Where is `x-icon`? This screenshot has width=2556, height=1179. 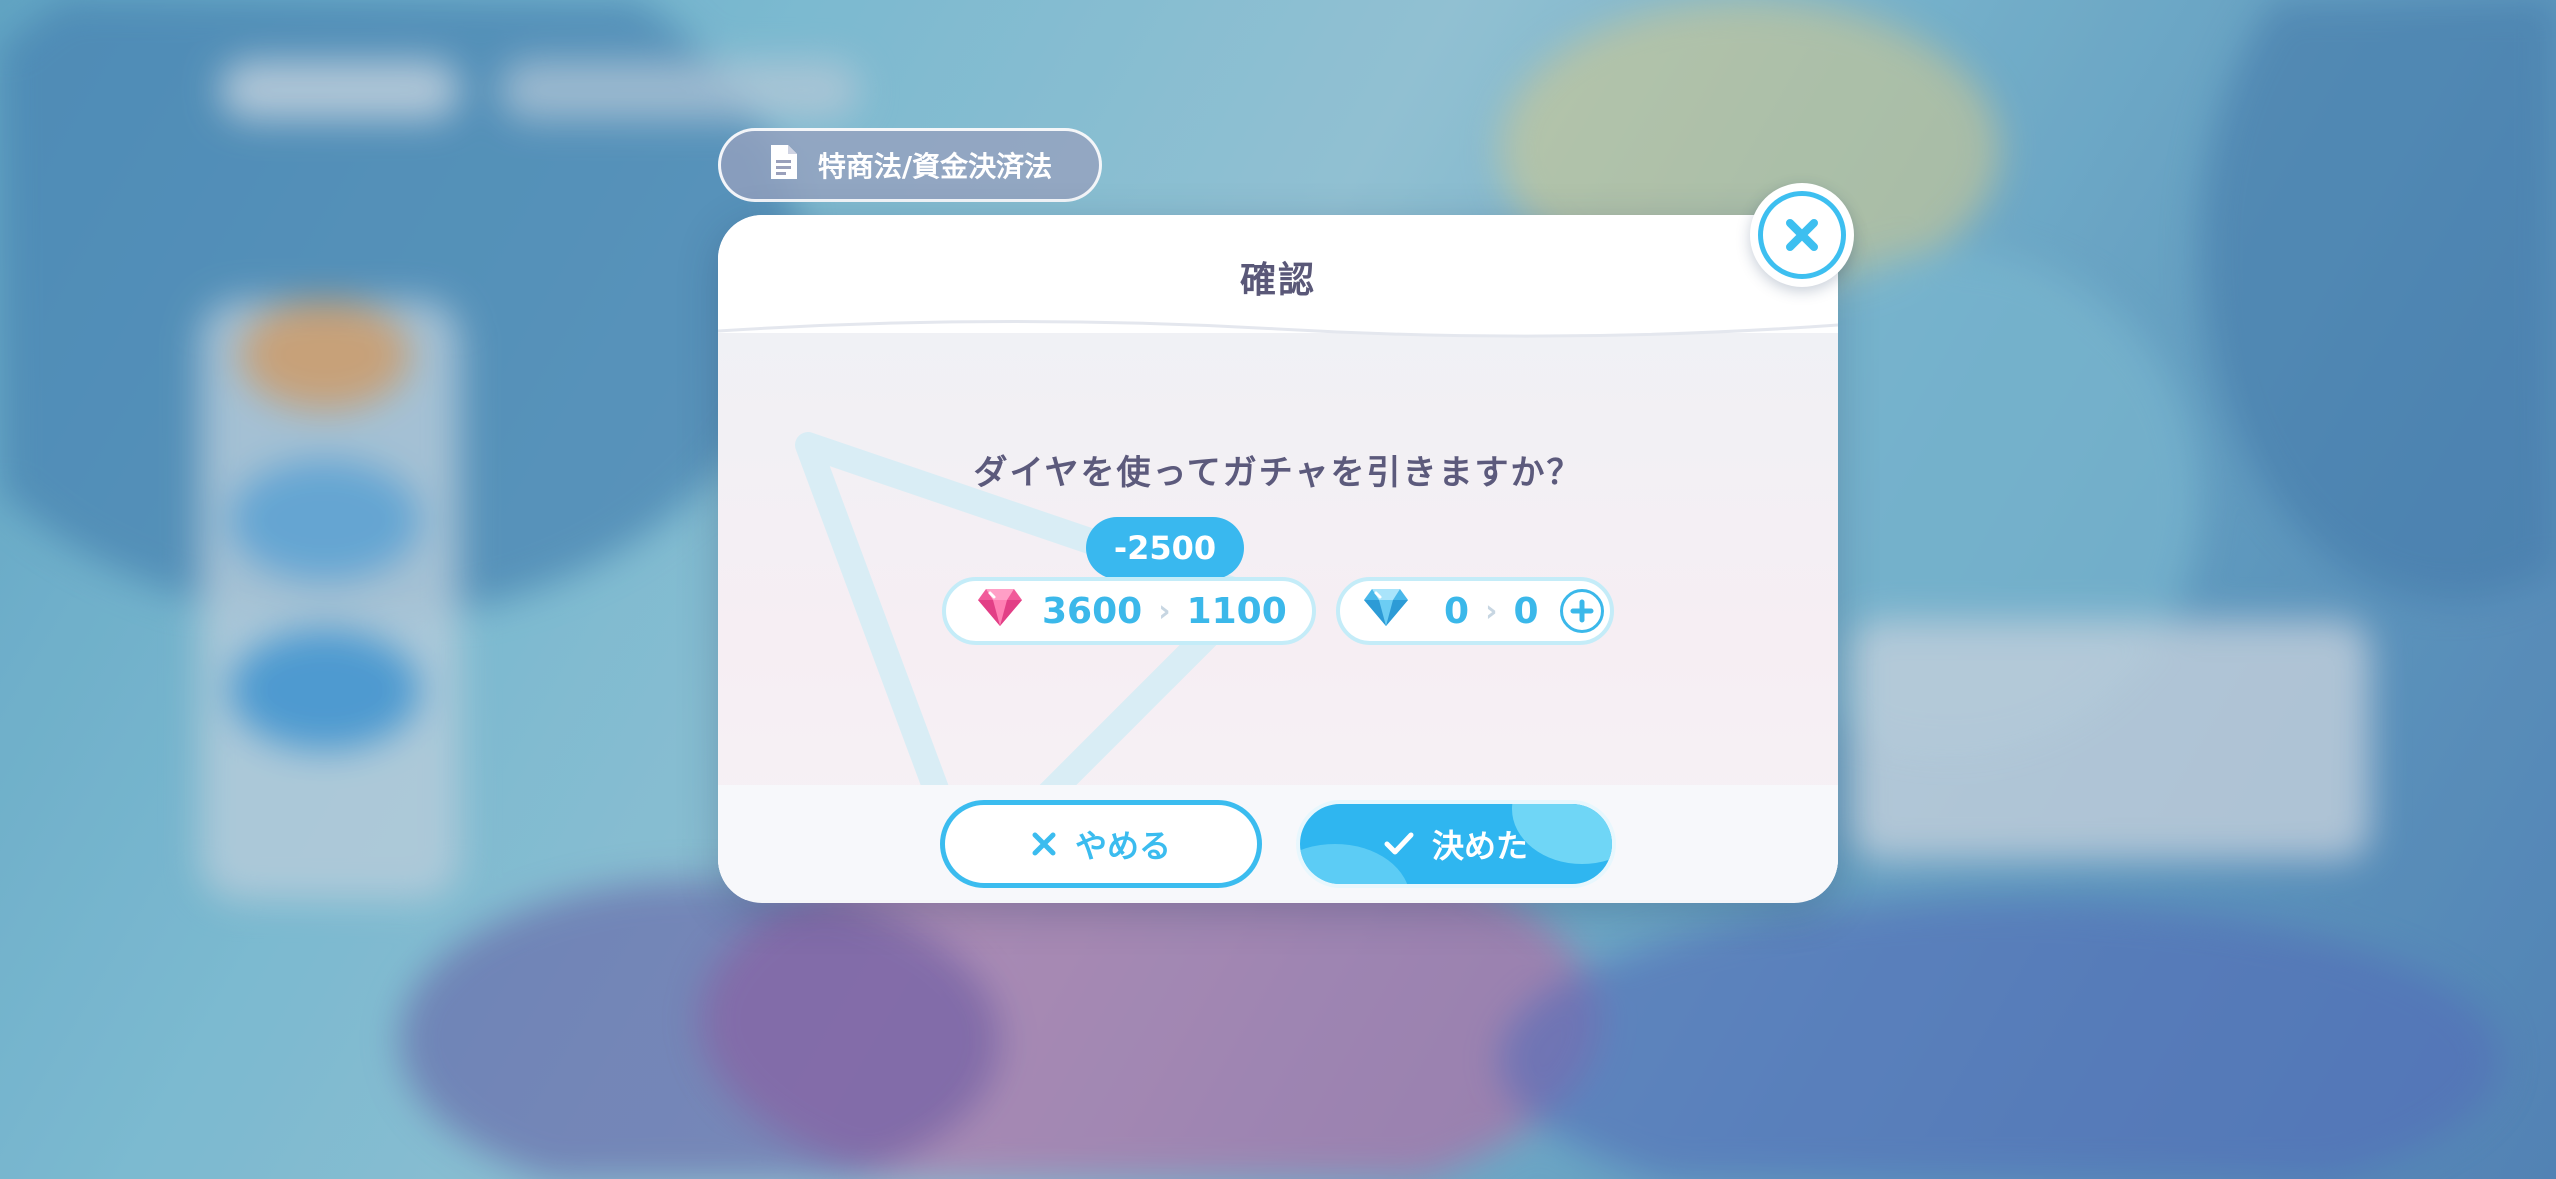 x-icon is located at coordinates (1044, 844).